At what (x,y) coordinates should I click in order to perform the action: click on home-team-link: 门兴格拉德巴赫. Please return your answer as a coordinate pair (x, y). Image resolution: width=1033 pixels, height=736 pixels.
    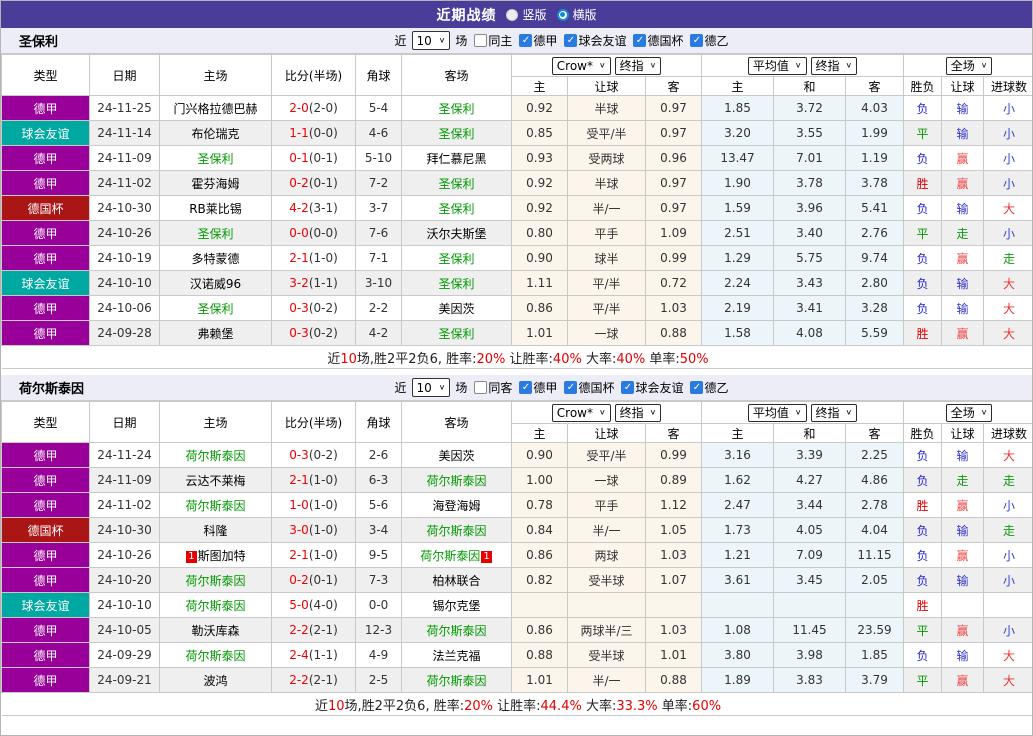
    Looking at the image, I should click on (215, 109).